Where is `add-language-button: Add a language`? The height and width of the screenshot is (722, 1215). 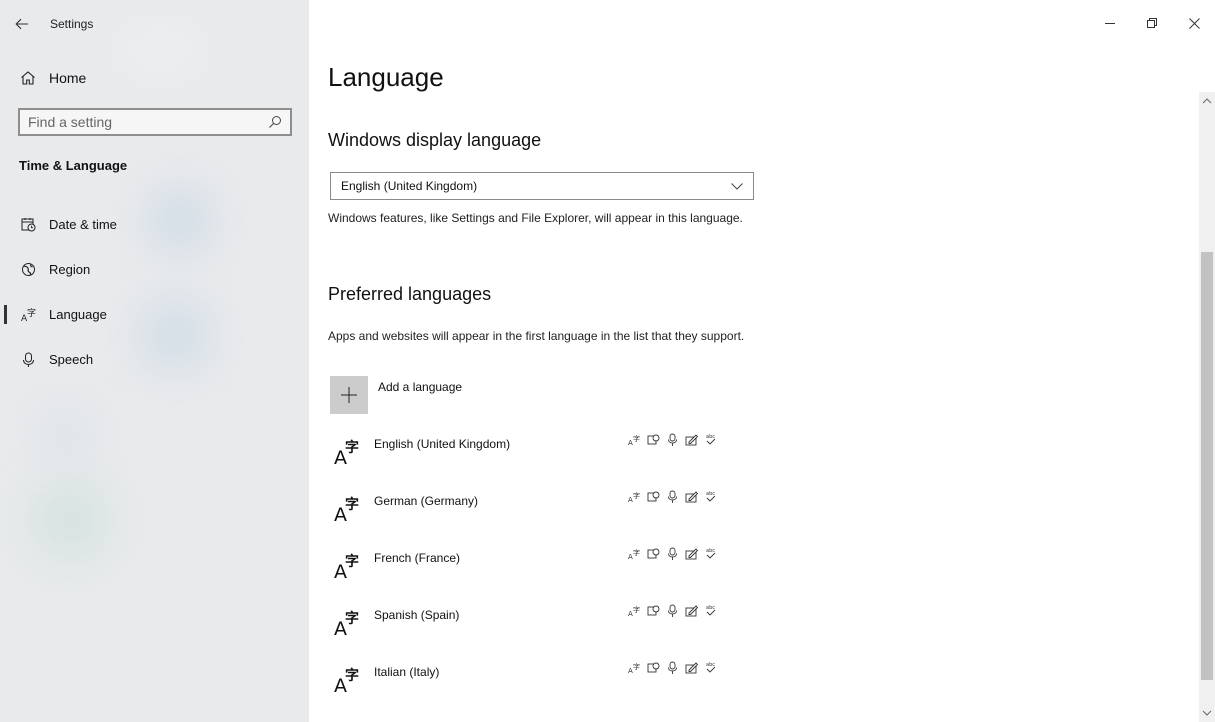
add-language-button: Add a language is located at coordinates (396, 395).